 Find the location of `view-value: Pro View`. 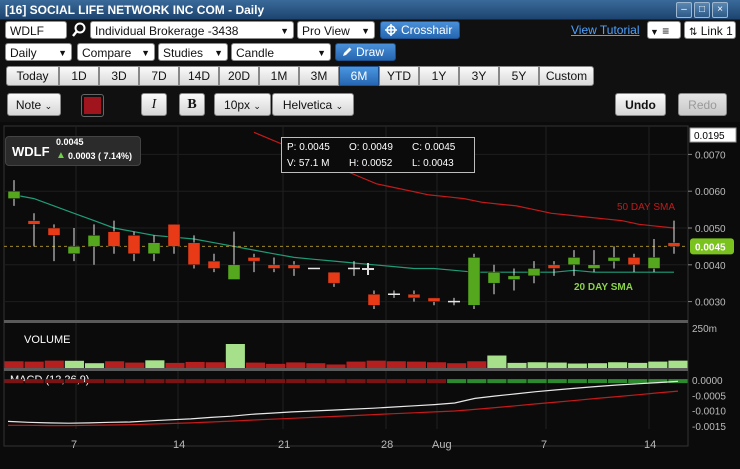

view-value: Pro View is located at coordinates (326, 31).